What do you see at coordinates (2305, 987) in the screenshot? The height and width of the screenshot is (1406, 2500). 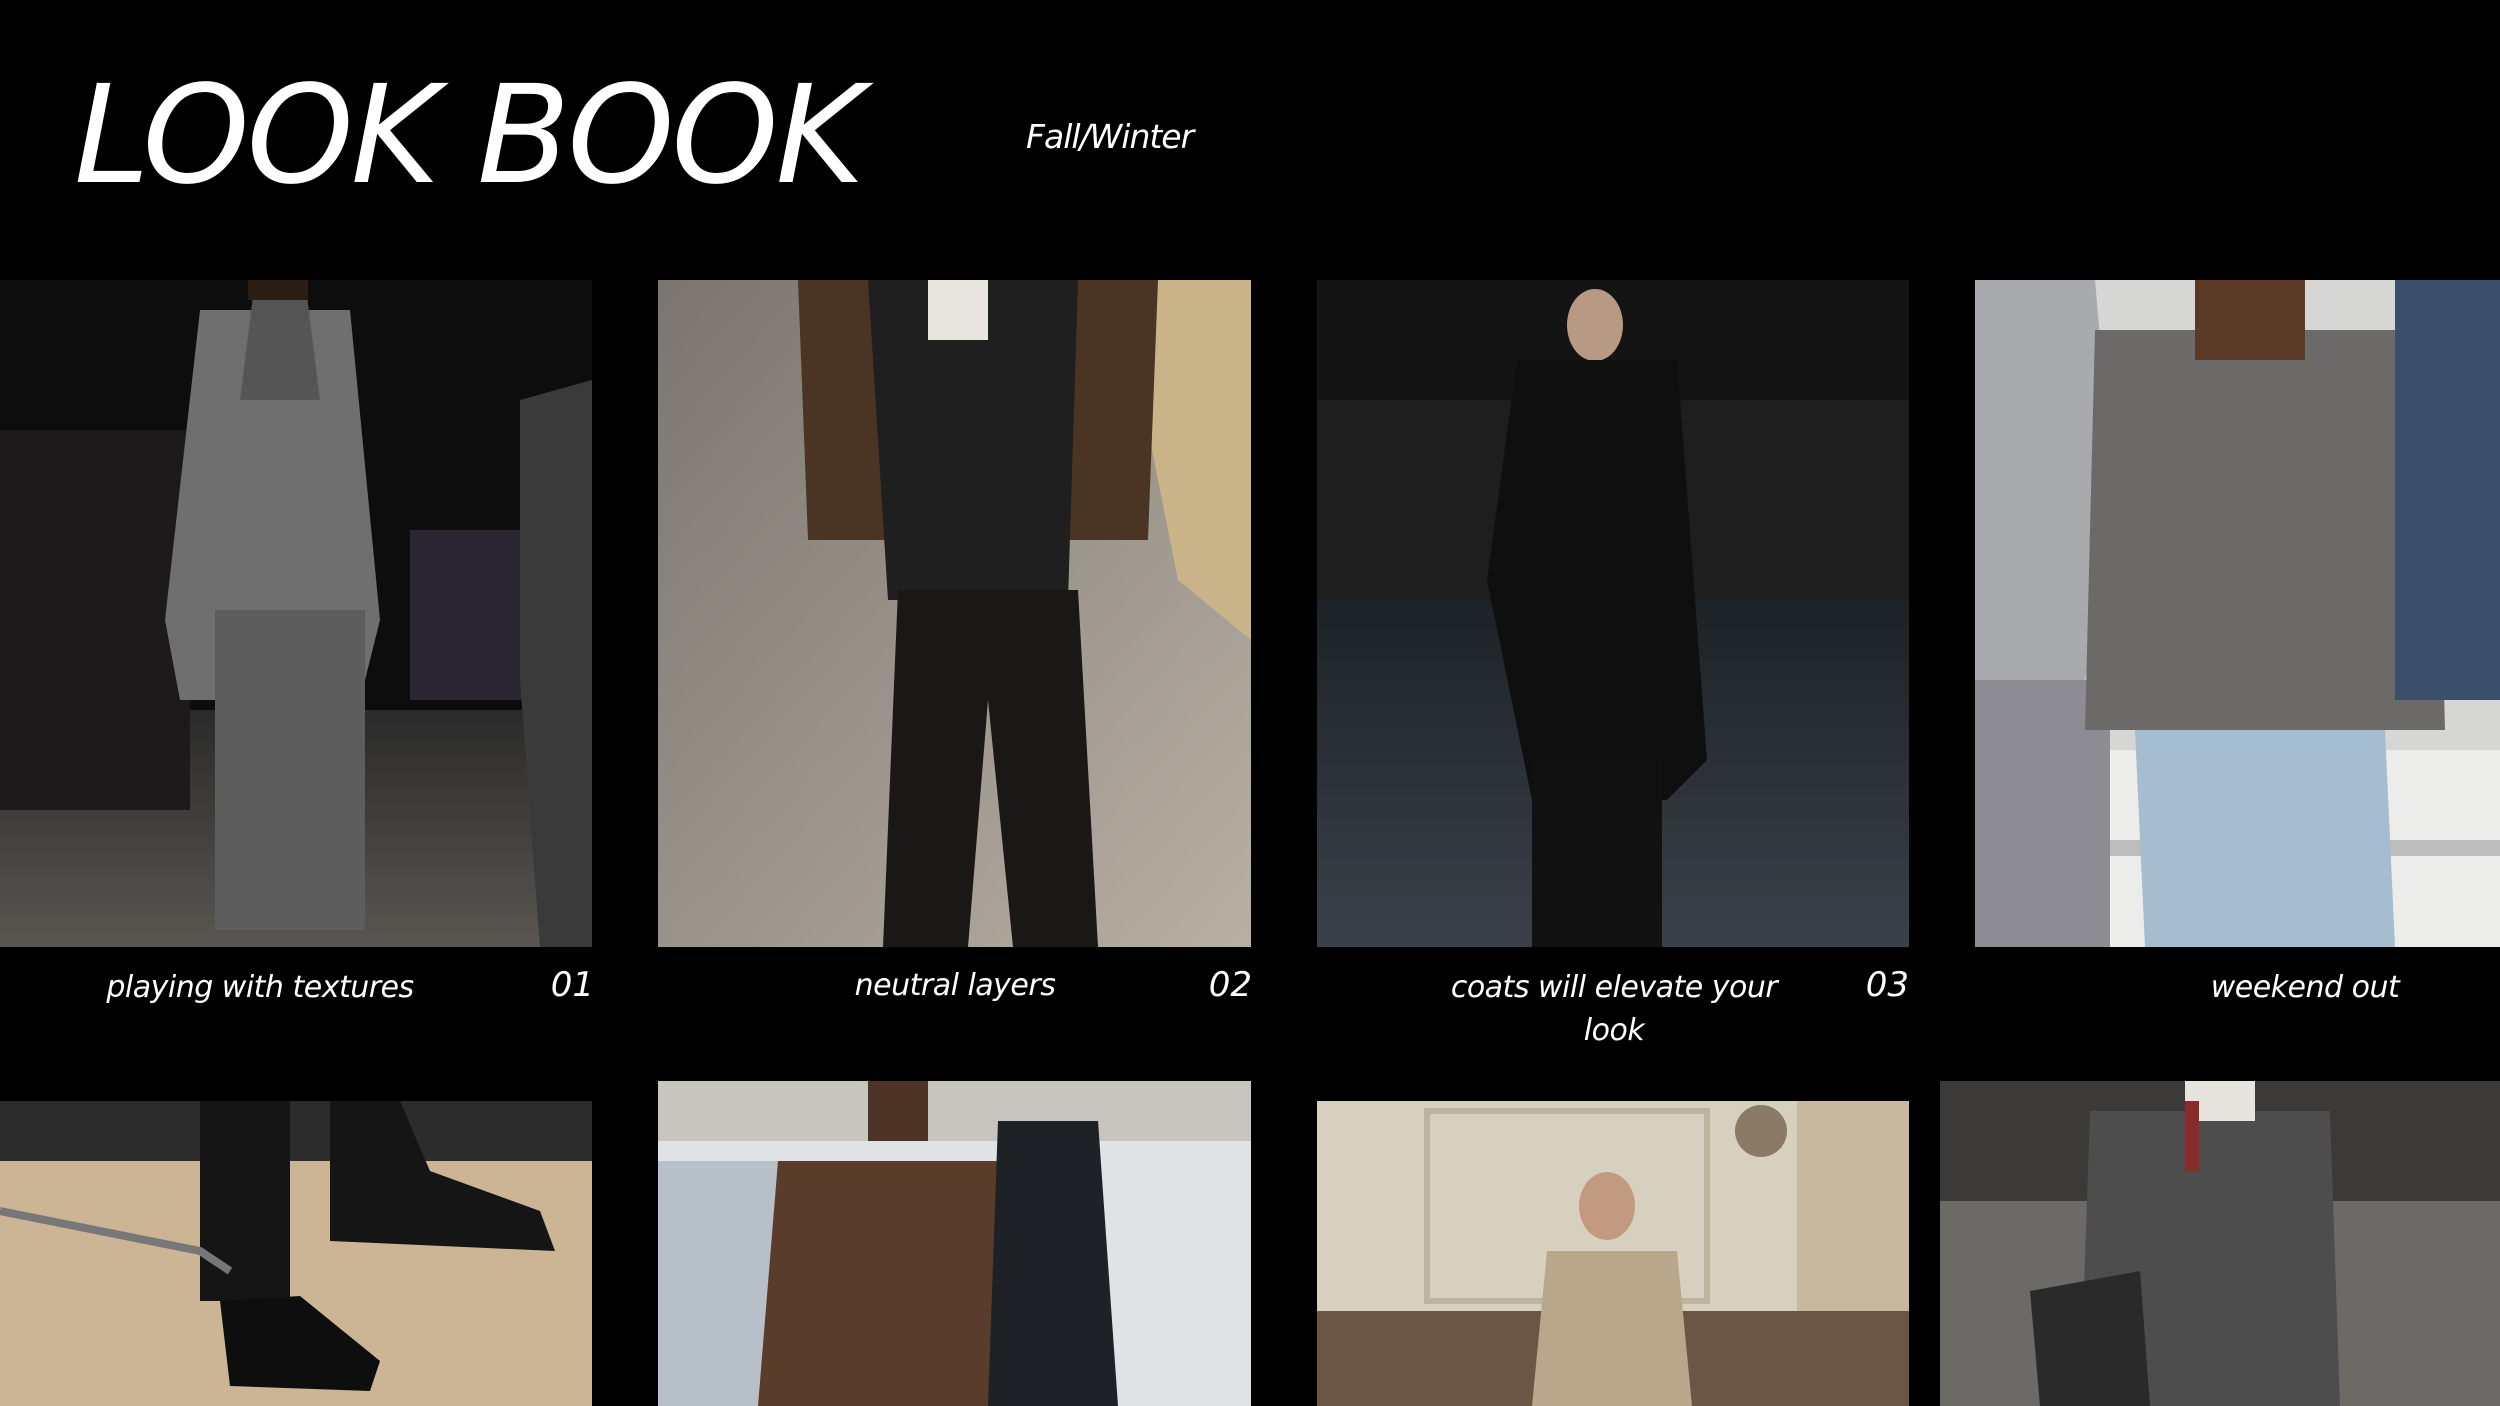 I see `look-caption-4: weekend out` at bounding box center [2305, 987].